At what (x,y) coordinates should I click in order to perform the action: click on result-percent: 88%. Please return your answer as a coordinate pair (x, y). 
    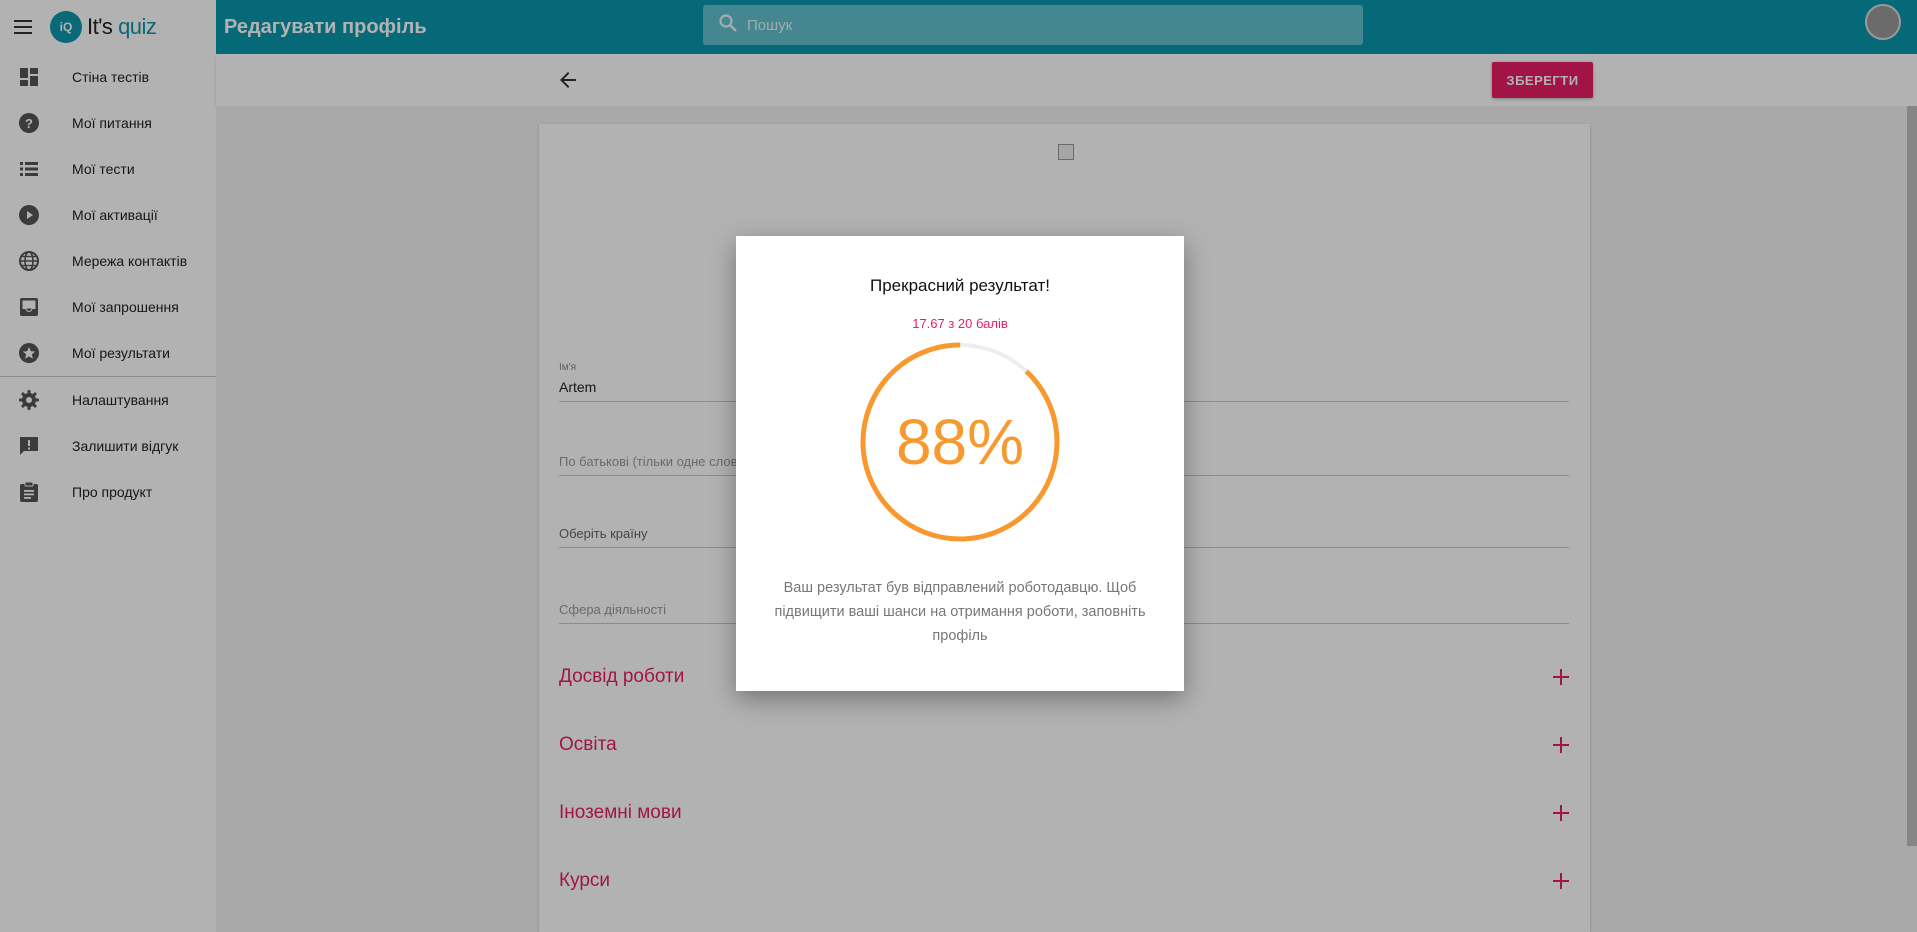
    Looking at the image, I should click on (960, 442).